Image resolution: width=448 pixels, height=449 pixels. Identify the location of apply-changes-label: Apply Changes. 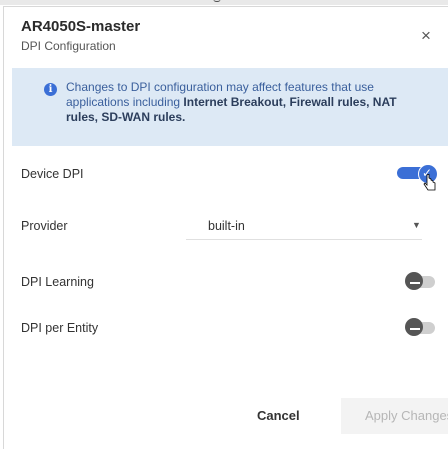
(406, 415).